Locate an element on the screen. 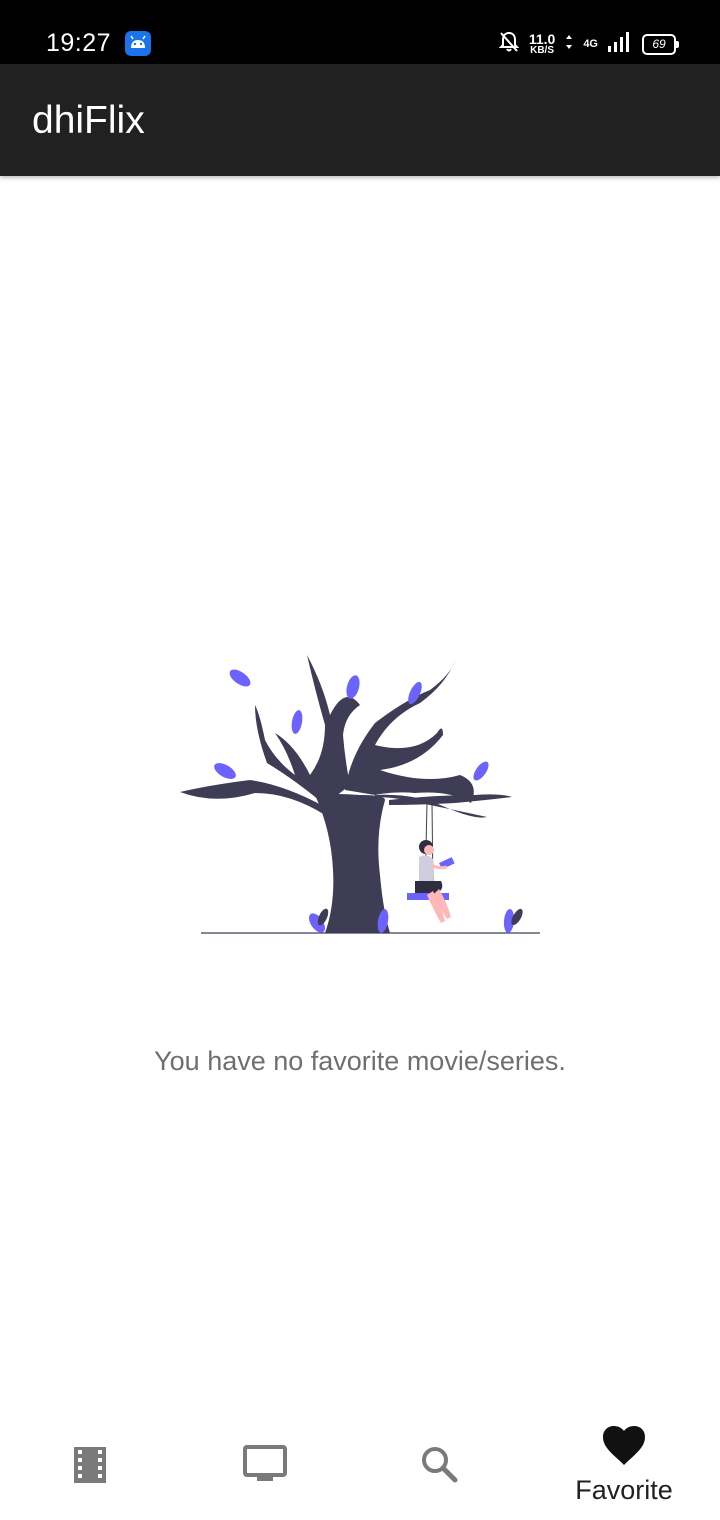 The height and width of the screenshot is (1520, 720). signal-icon is located at coordinates (620, 44).